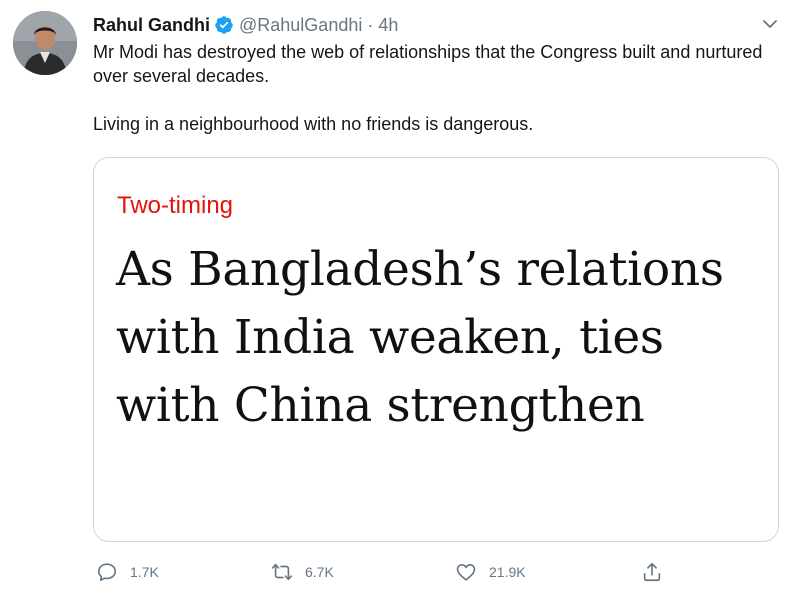  Describe the element at coordinates (770, 24) in the screenshot. I see `chevron-down-icon` at that location.